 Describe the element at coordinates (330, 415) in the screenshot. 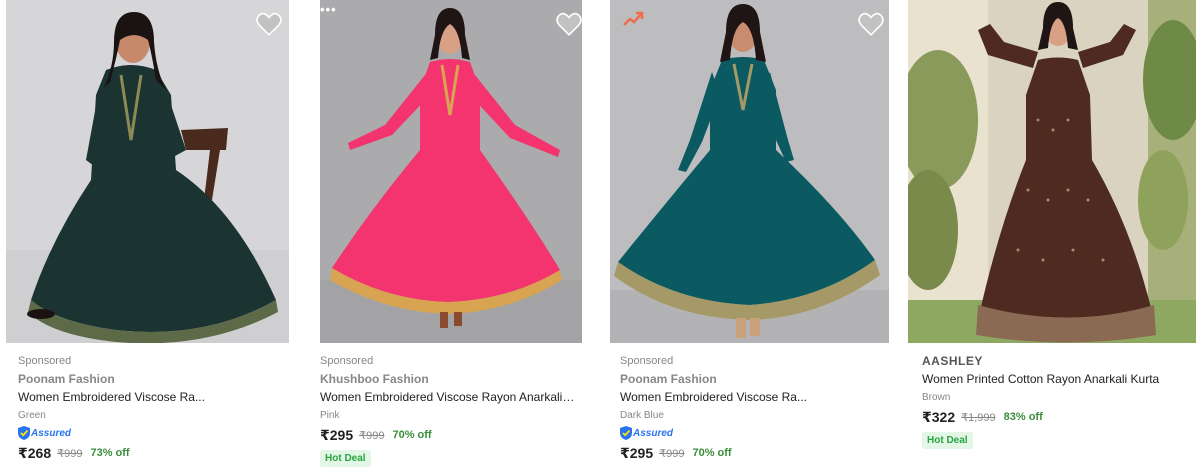

I see `product-color: Pink` at that location.